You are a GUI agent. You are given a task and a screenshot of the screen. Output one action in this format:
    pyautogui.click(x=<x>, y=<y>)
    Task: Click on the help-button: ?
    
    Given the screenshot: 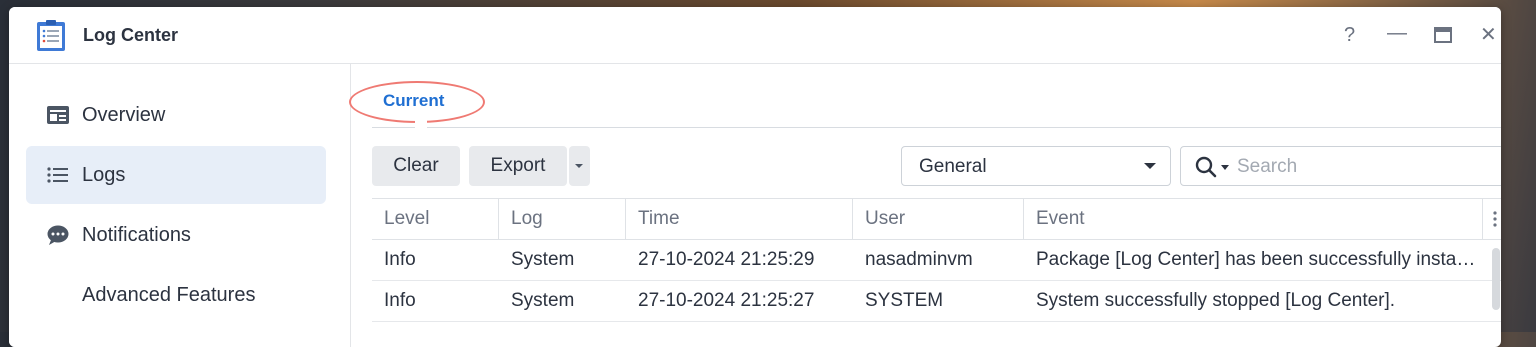 What is the action you would take?
    pyautogui.click(x=1349, y=35)
    